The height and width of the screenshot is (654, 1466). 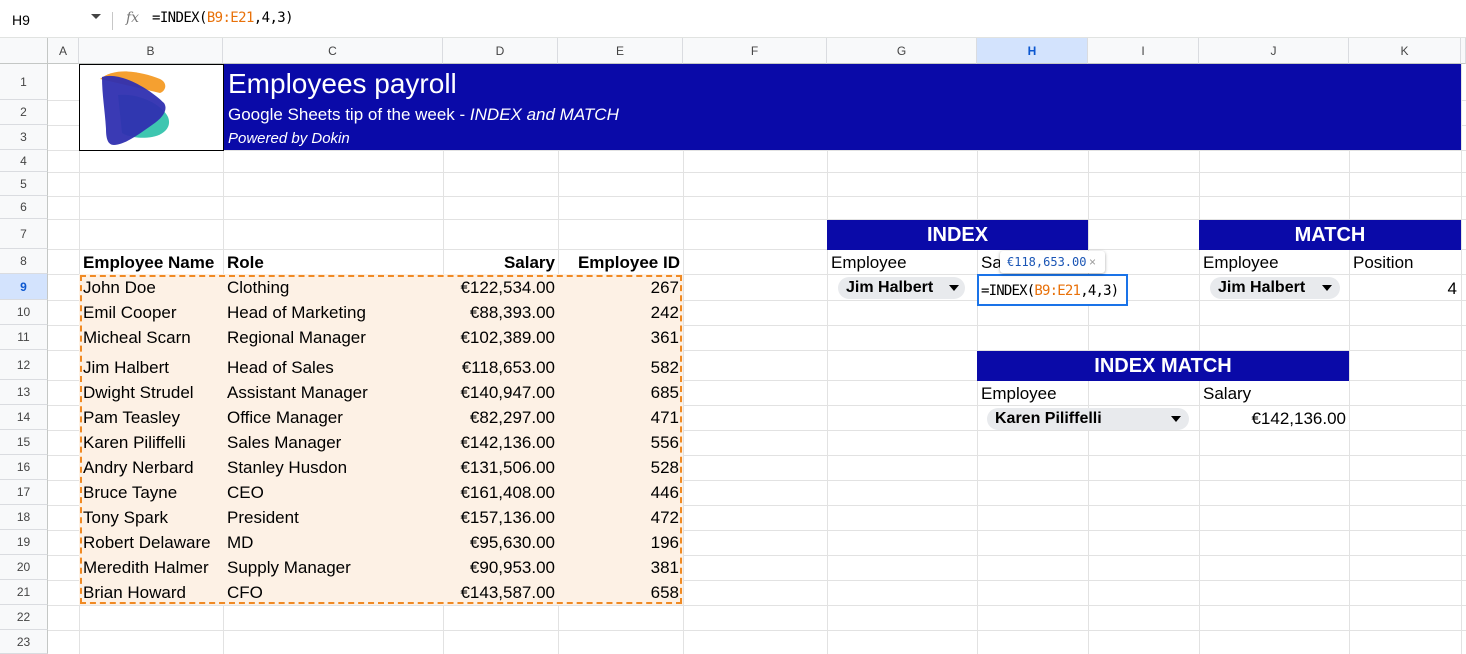 I want to click on table-header-salary: Salary, so click(x=499, y=262).